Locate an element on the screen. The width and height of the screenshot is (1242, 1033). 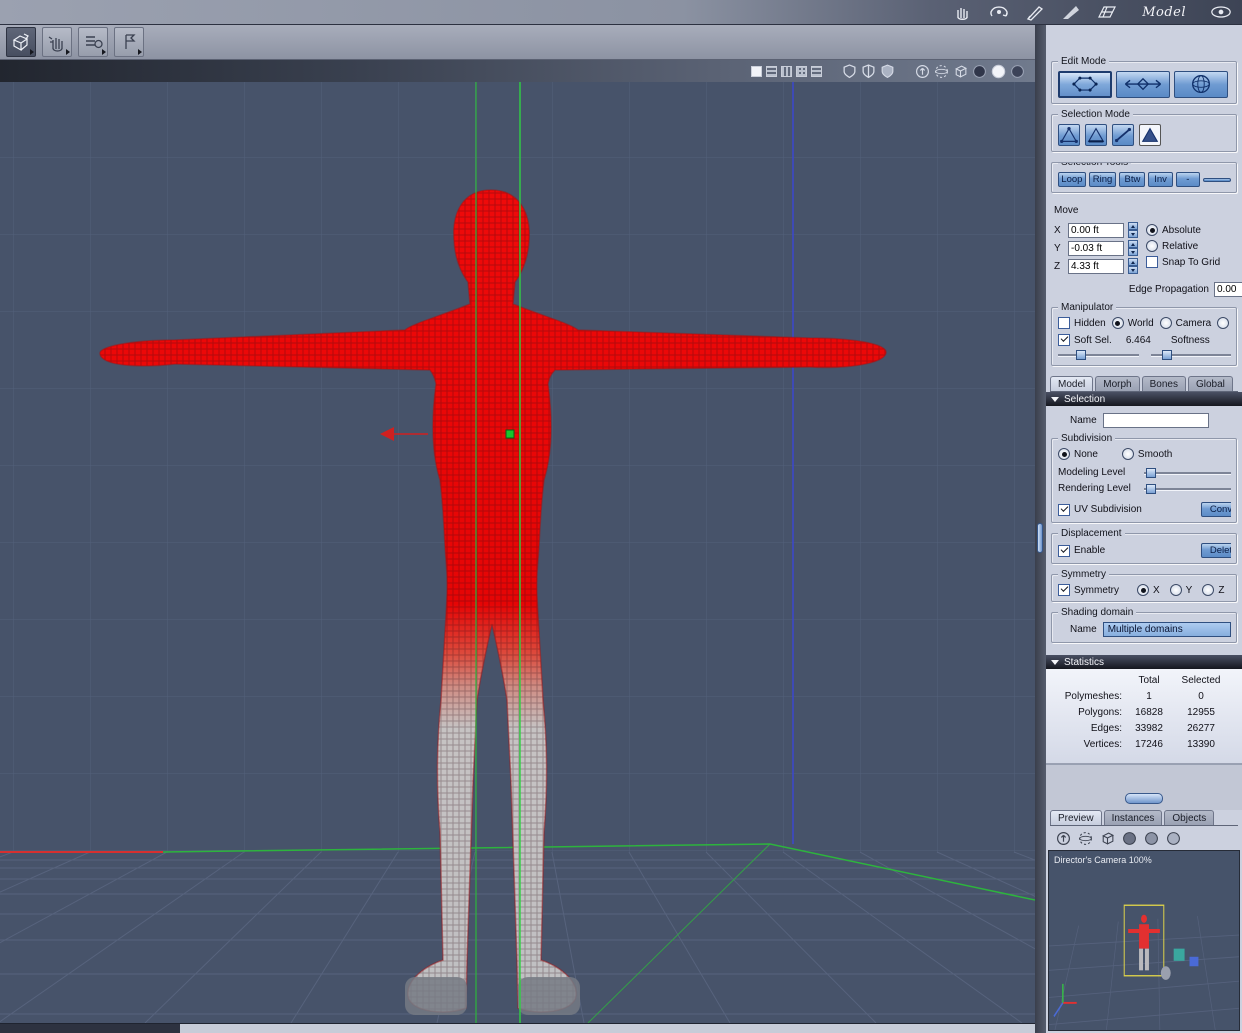
select-edge-mode-button is located at coordinates (1096, 135).